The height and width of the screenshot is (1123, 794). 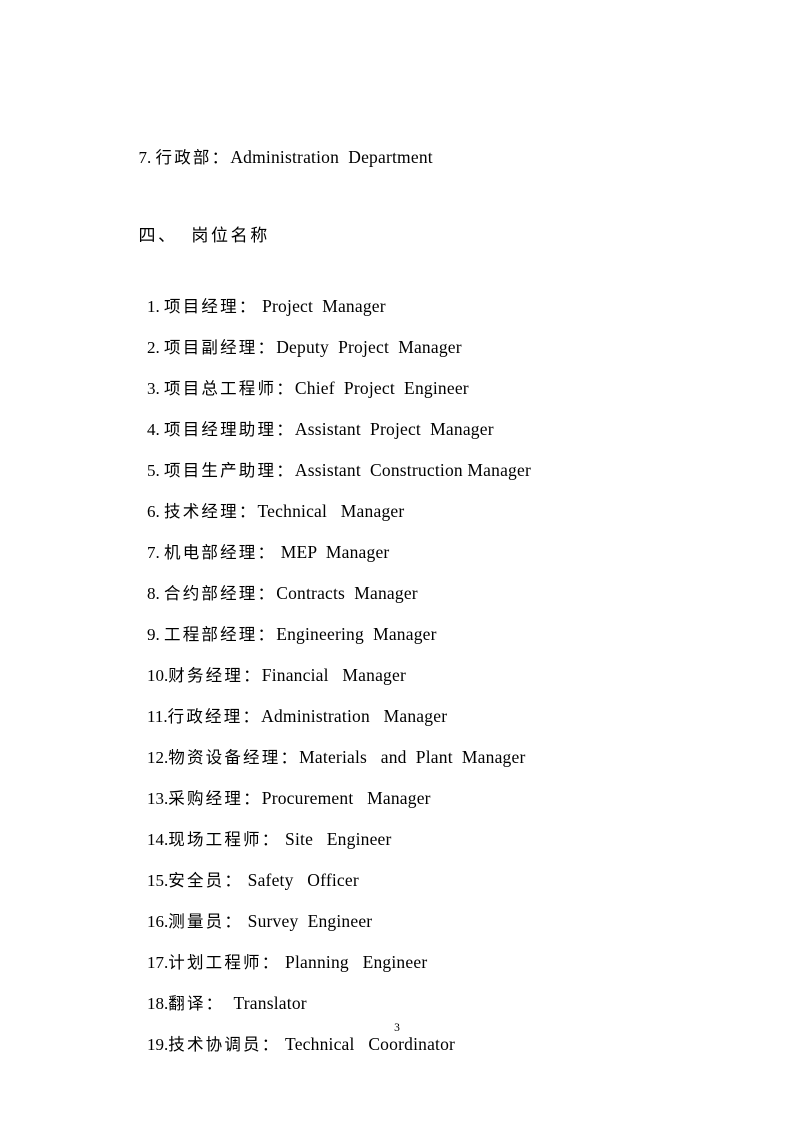 I want to click on item-chinese-label: 技术经理, so click(x=201, y=511).